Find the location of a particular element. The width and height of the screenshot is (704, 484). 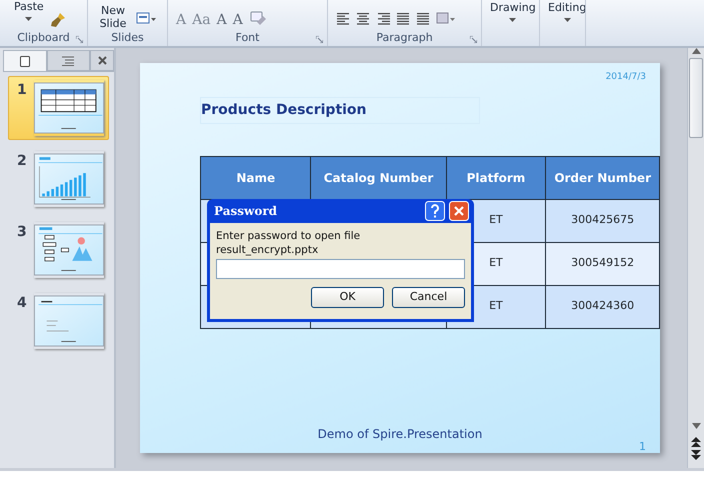

slide-item: 3 is located at coordinates (58, 250).